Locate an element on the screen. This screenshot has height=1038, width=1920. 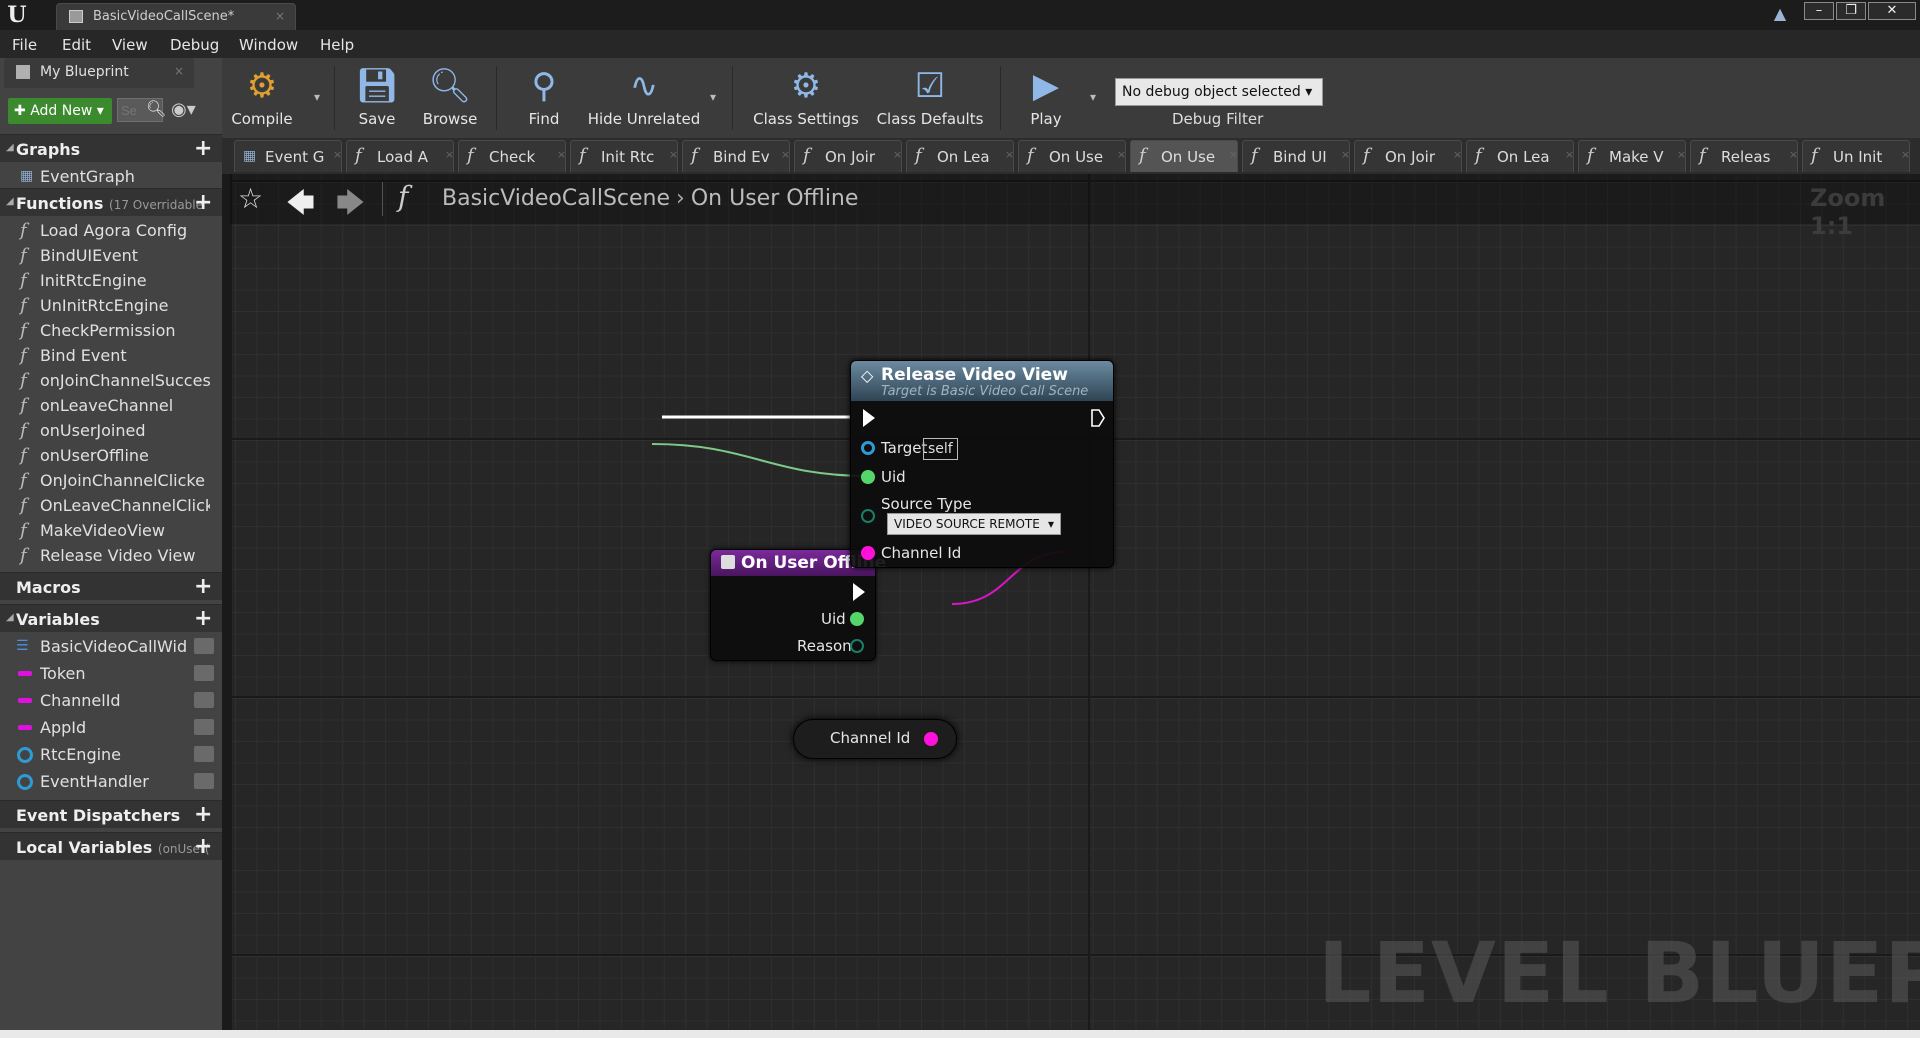
add-variable-icon: + is located at coordinates (203, 618).